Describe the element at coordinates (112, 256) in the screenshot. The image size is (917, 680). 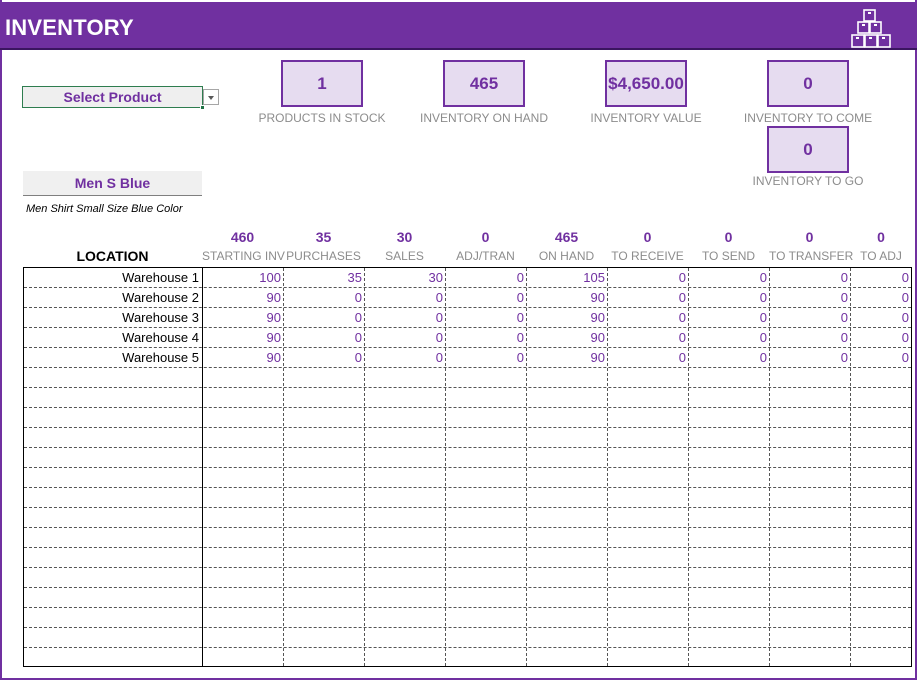
I see `location-column-header: LOCATION` at that location.